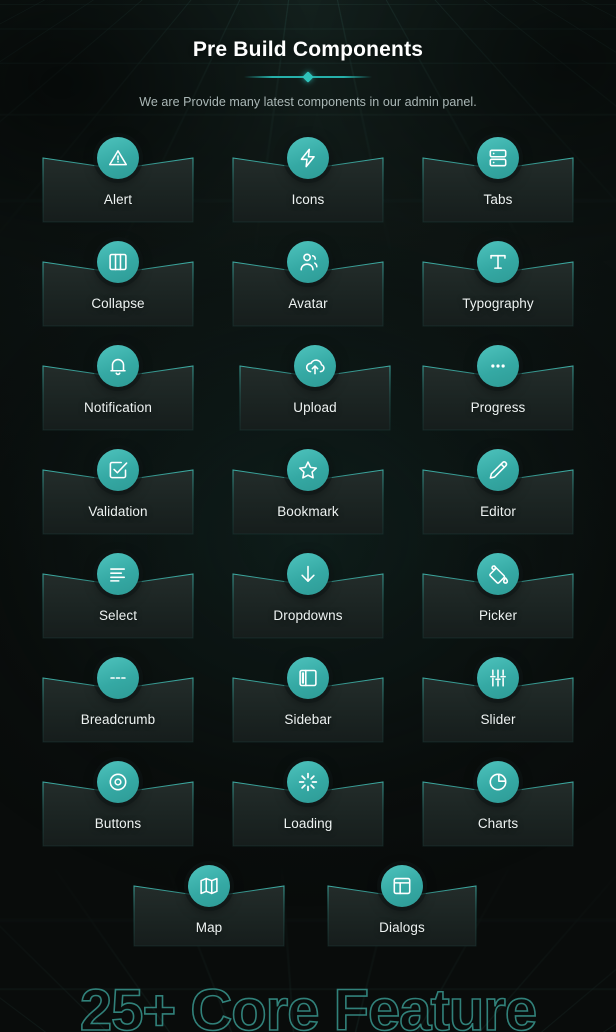 This screenshot has width=616, height=1032. What do you see at coordinates (498, 719) in the screenshot?
I see `card-label: Slider` at bounding box center [498, 719].